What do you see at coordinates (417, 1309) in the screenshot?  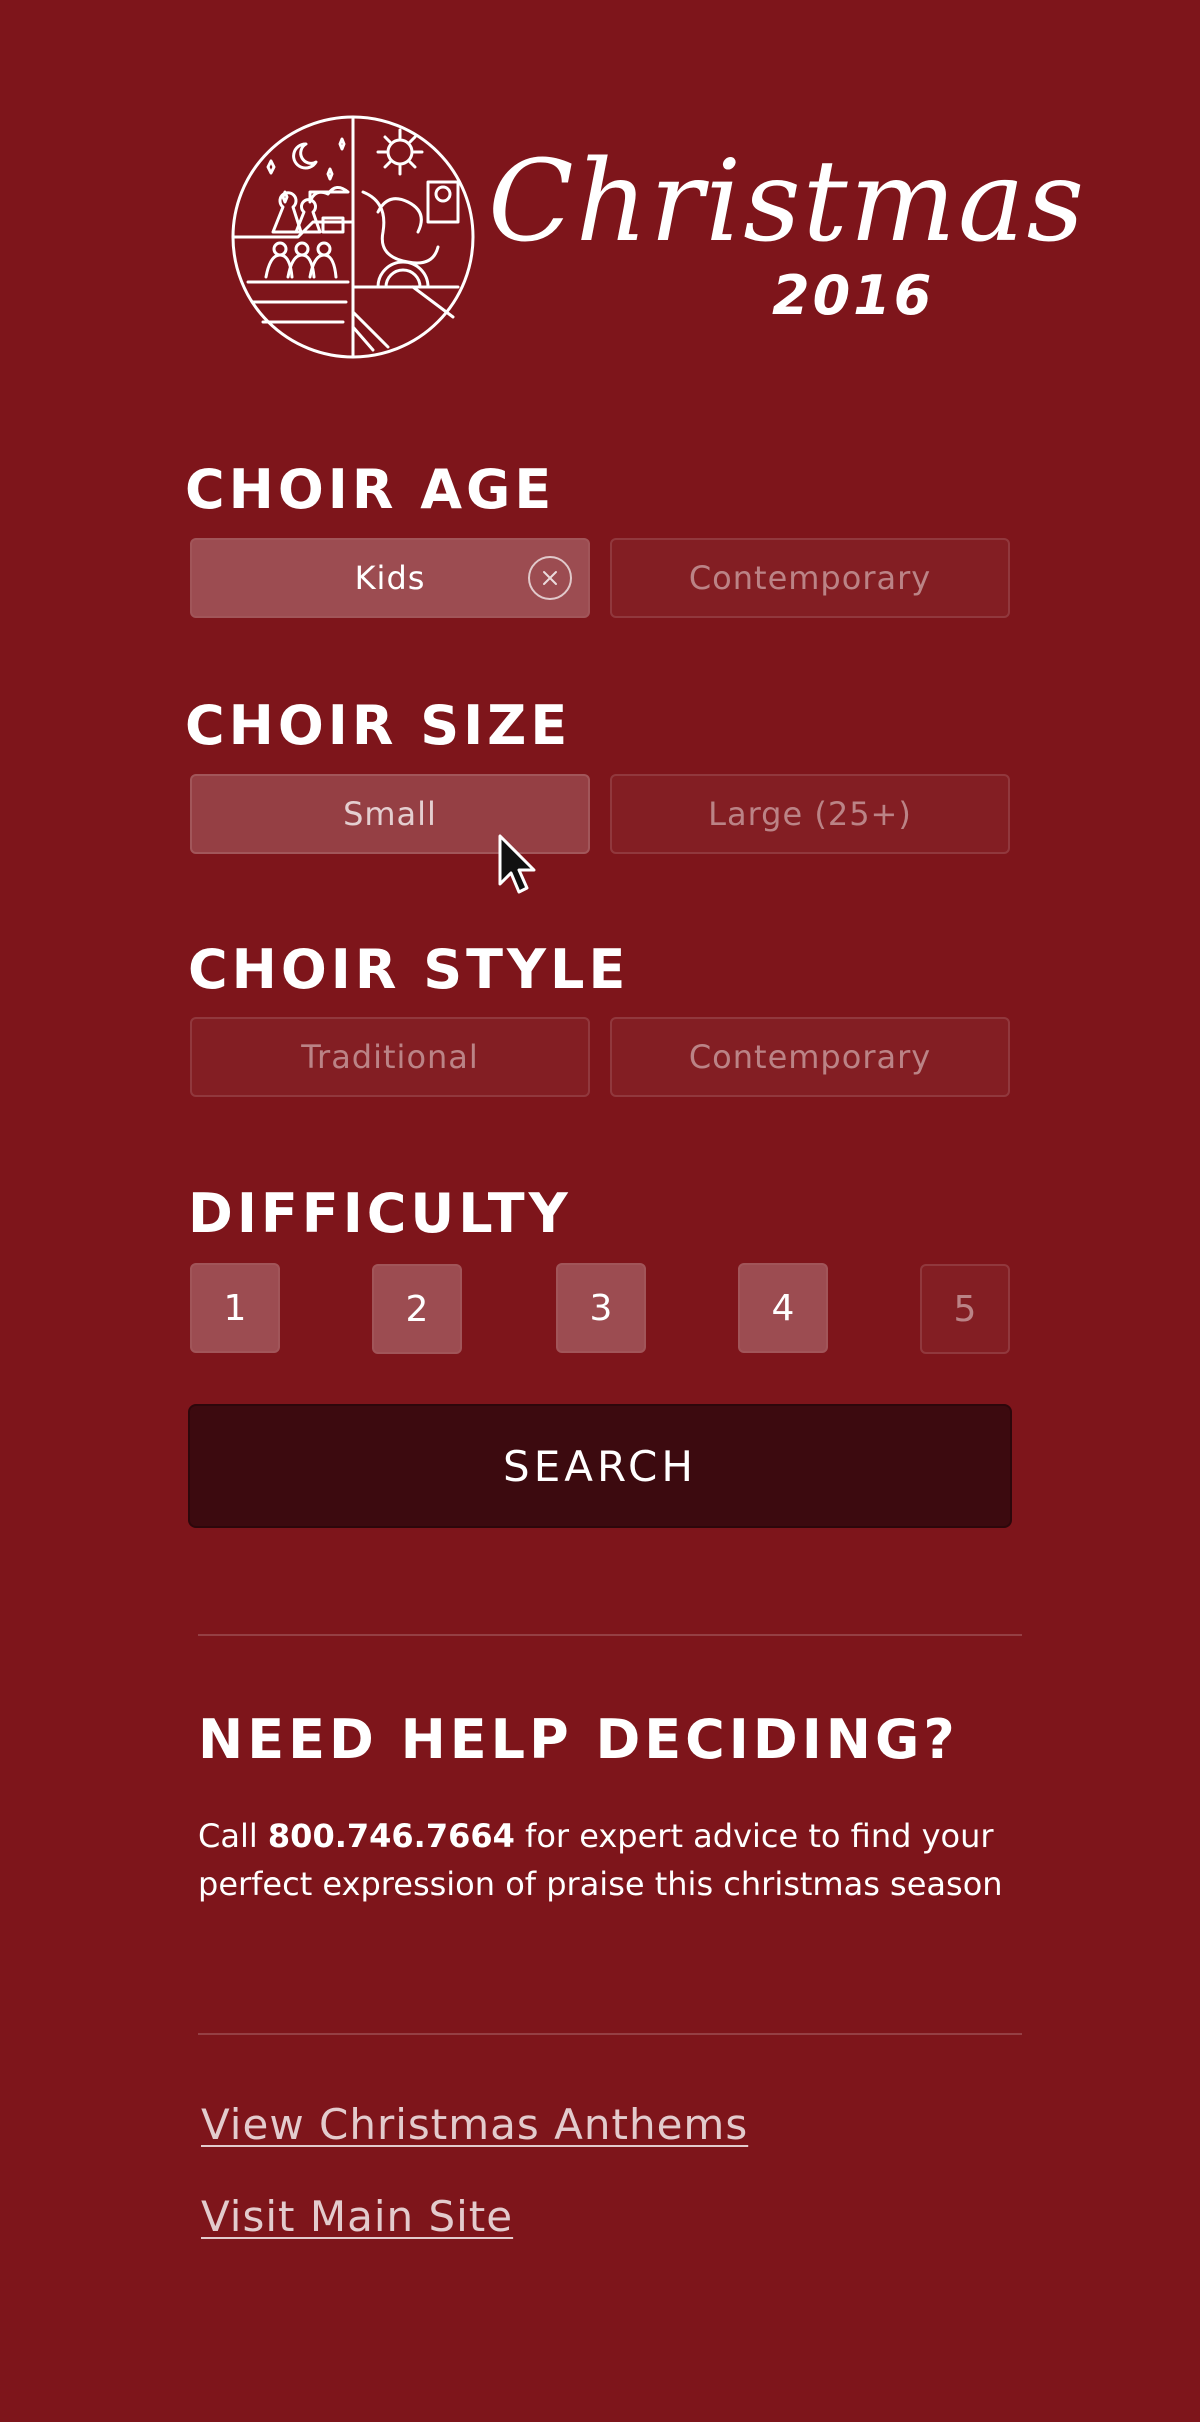 I see `difficulty-level-2: 2` at bounding box center [417, 1309].